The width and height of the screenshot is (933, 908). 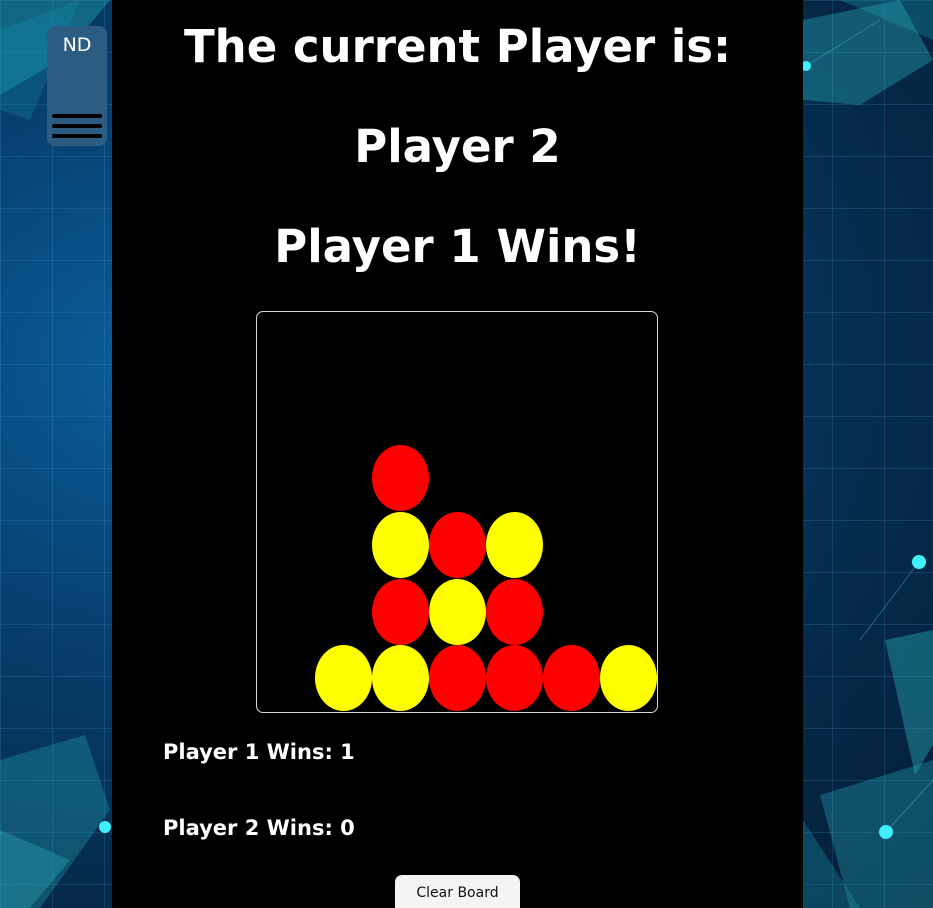 I want to click on player1-wins: Player 1 Wins: 1, so click(x=259, y=752).